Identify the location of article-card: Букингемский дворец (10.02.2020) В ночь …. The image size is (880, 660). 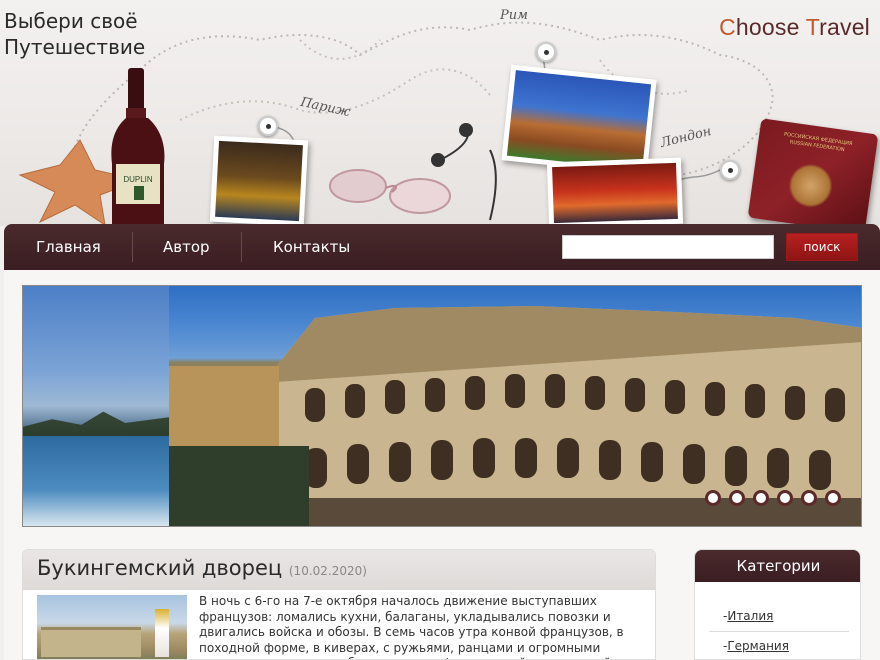
(339, 604).